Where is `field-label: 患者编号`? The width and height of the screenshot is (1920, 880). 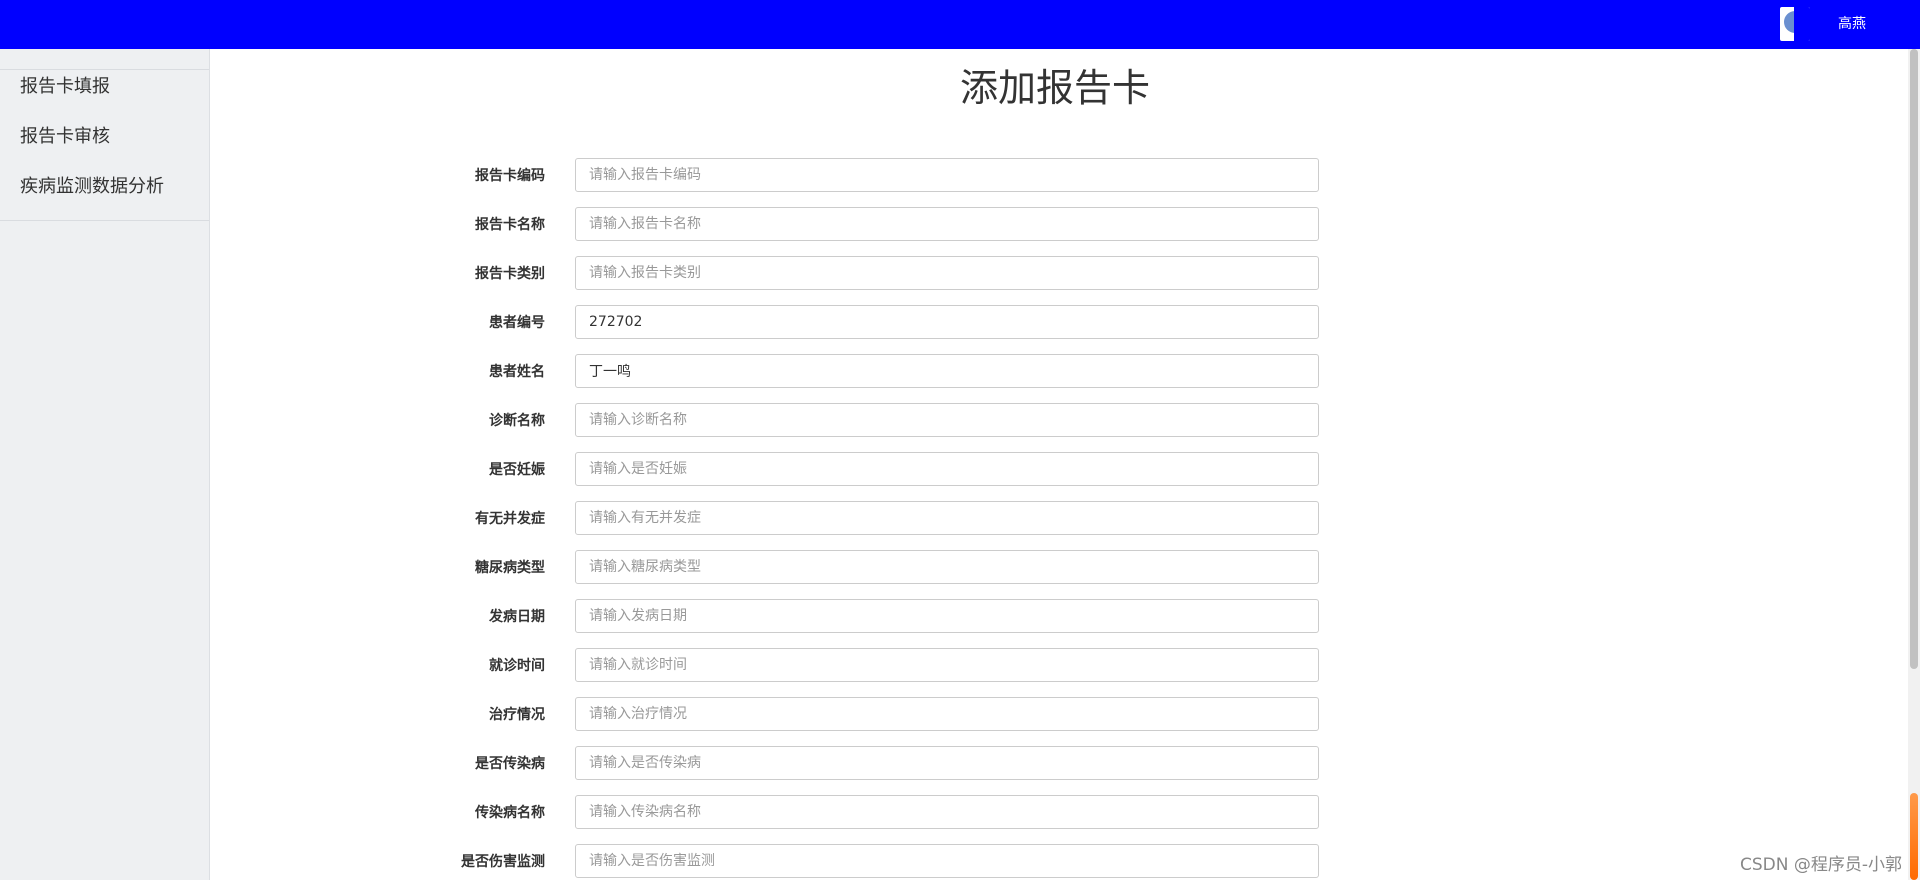 field-label: 患者编号 is located at coordinates (517, 323).